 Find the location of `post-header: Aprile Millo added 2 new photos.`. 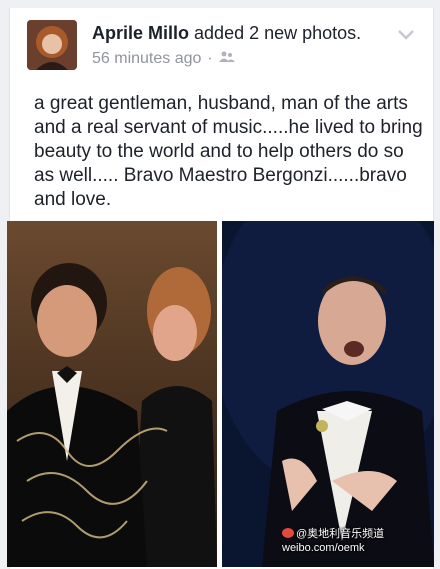

post-header: Aprile Millo added 2 new photos. is located at coordinates (226, 33).